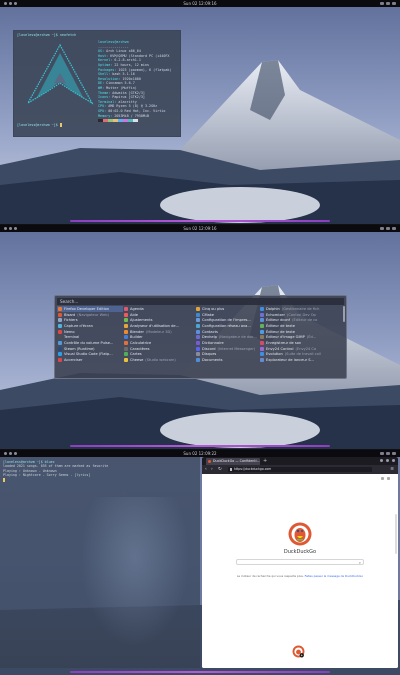 The height and width of the screenshot is (675, 400). Describe the element at coordinates (127, 101) in the screenshot. I see `info-value: alacritty` at that location.